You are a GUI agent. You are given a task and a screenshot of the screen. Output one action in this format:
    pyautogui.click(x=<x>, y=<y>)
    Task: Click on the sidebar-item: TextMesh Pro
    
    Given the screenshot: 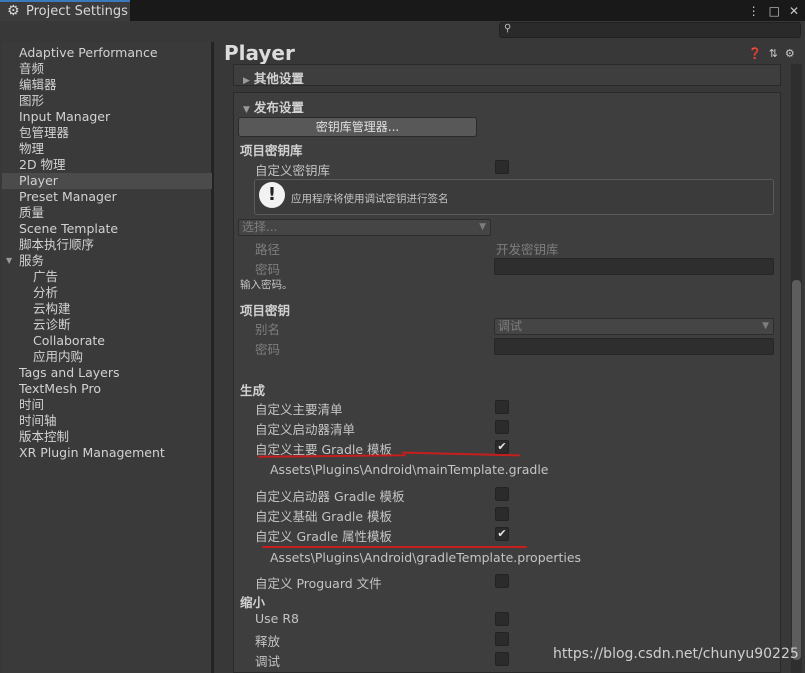 What is the action you would take?
    pyautogui.click(x=107, y=389)
    